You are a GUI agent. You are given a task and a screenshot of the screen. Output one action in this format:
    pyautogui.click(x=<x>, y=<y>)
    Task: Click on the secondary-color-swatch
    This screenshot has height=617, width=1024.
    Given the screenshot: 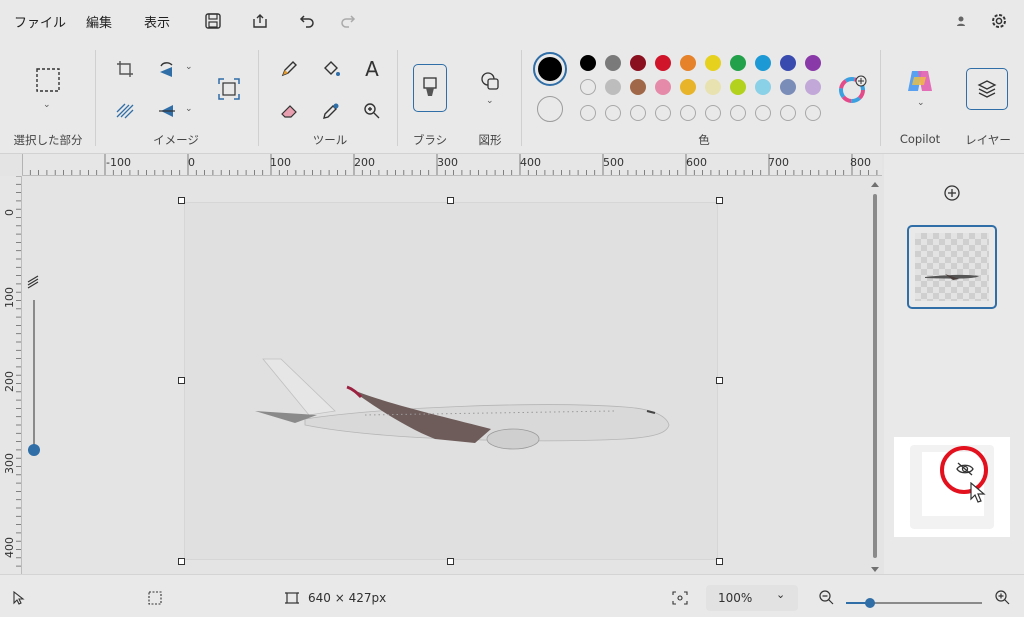 What is the action you would take?
    pyautogui.click(x=550, y=109)
    